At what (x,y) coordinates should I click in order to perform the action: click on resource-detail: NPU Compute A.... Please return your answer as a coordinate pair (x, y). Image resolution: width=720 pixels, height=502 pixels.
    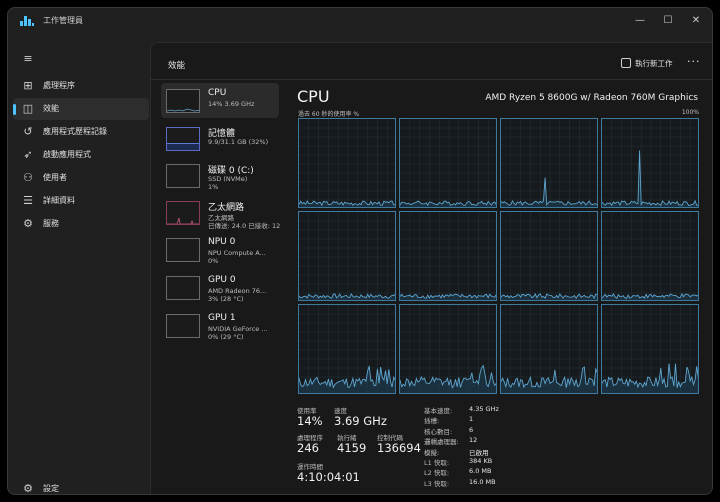
    Looking at the image, I should click on (237, 253).